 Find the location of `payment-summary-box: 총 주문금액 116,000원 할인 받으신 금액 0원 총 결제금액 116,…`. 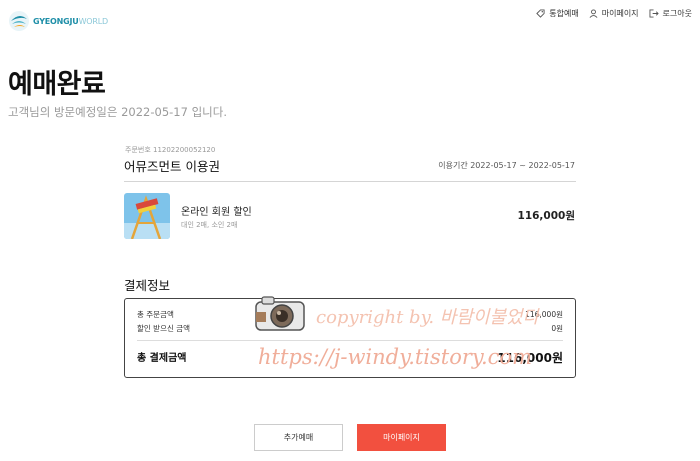

payment-summary-box: 총 주문금액 116,000원 할인 받으신 금액 0원 총 결제금액 116,… is located at coordinates (350, 338).